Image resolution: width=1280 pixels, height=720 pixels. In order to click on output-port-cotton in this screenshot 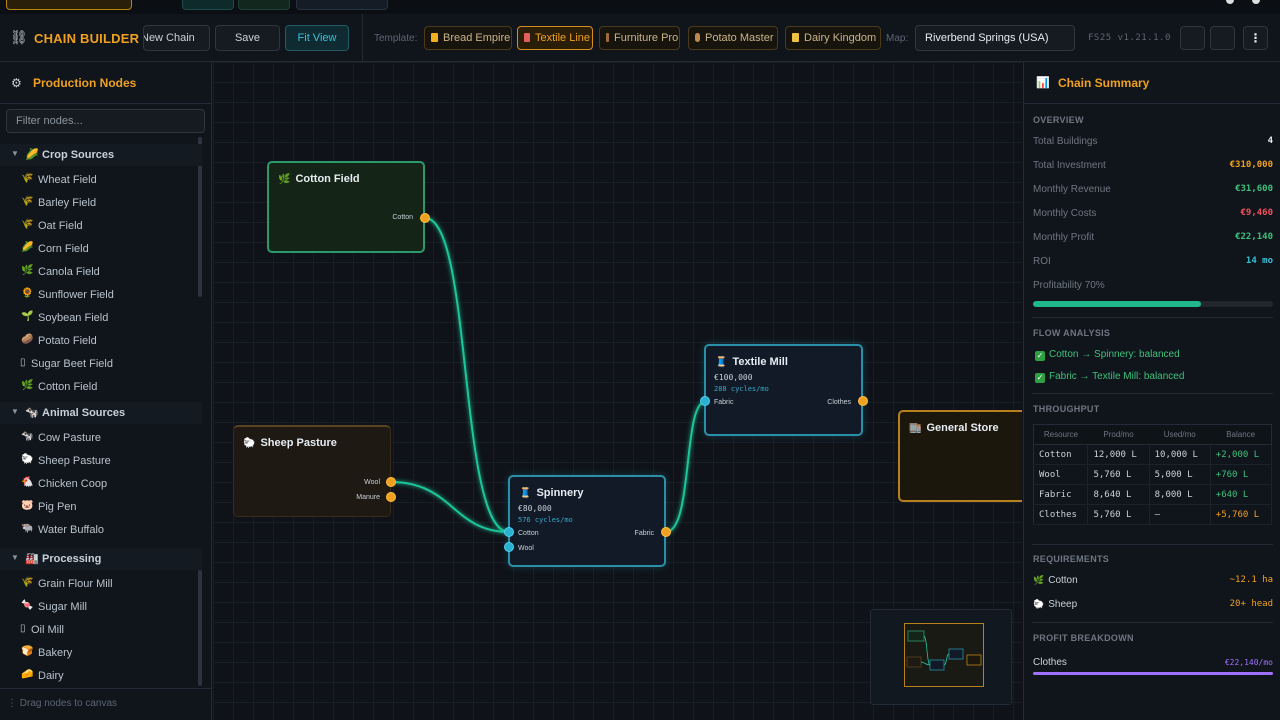, I will do `click(425, 218)`.